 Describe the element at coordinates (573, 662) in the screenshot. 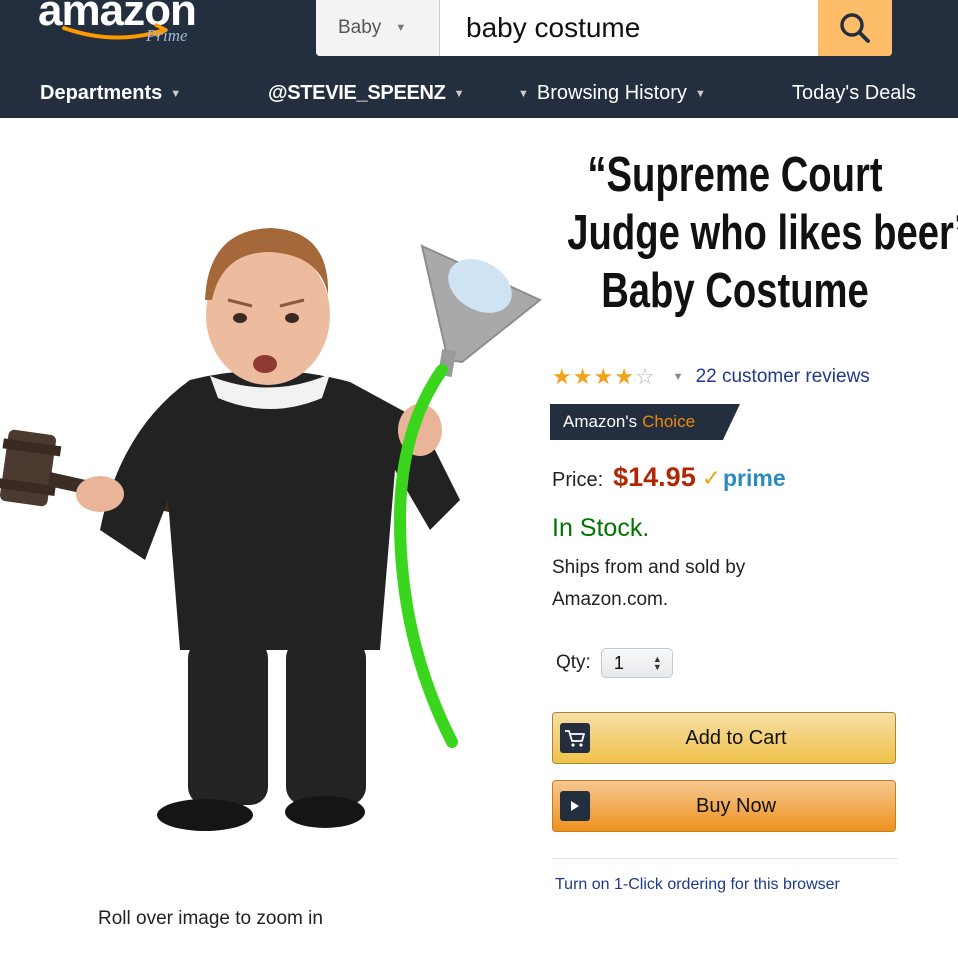

I see `qty-label: Qty:` at that location.